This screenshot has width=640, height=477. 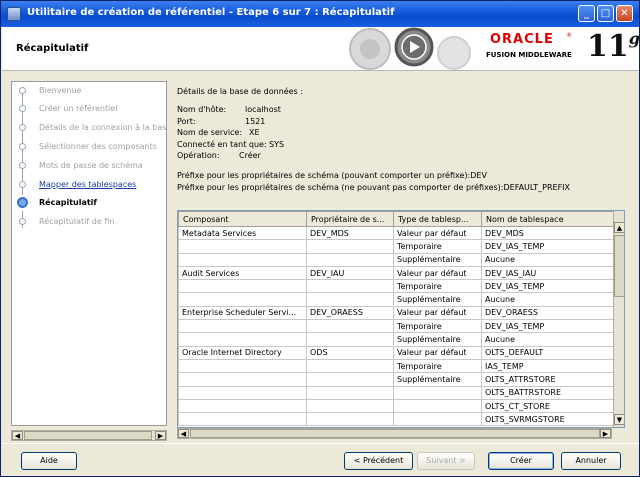 I want to click on table-row: OLTS_SVRMGSTORE, so click(x=396, y=419).